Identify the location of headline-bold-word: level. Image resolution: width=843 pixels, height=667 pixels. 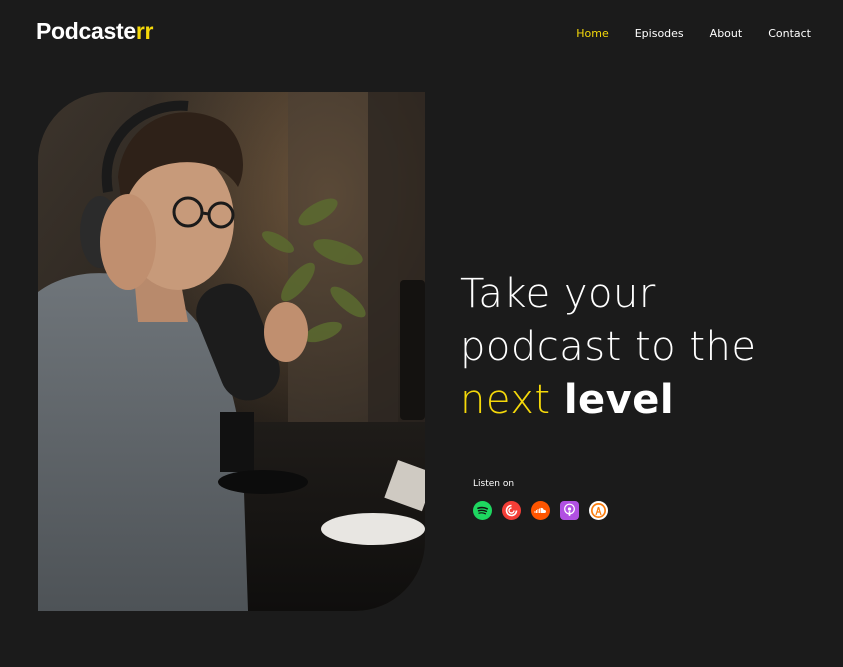
(619, 400).